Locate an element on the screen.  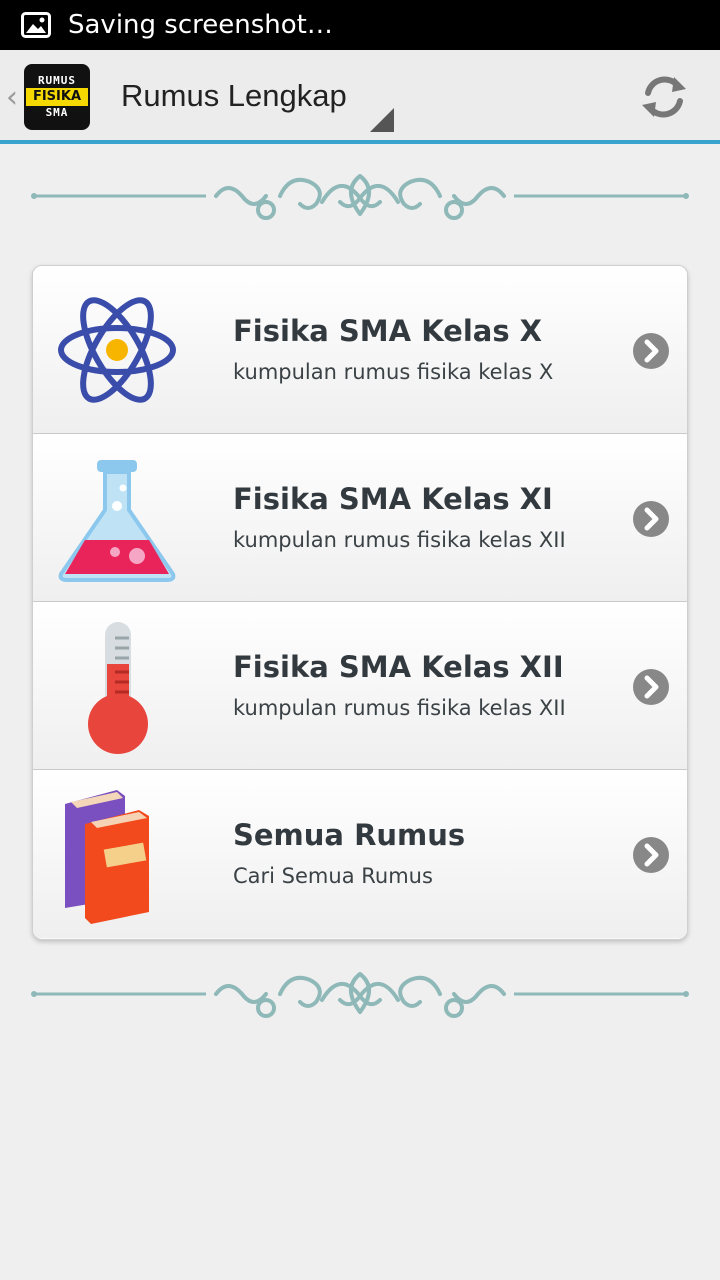
menu-item-title: Fisika SMA Kelas XI is located at coordinates (393, 499).